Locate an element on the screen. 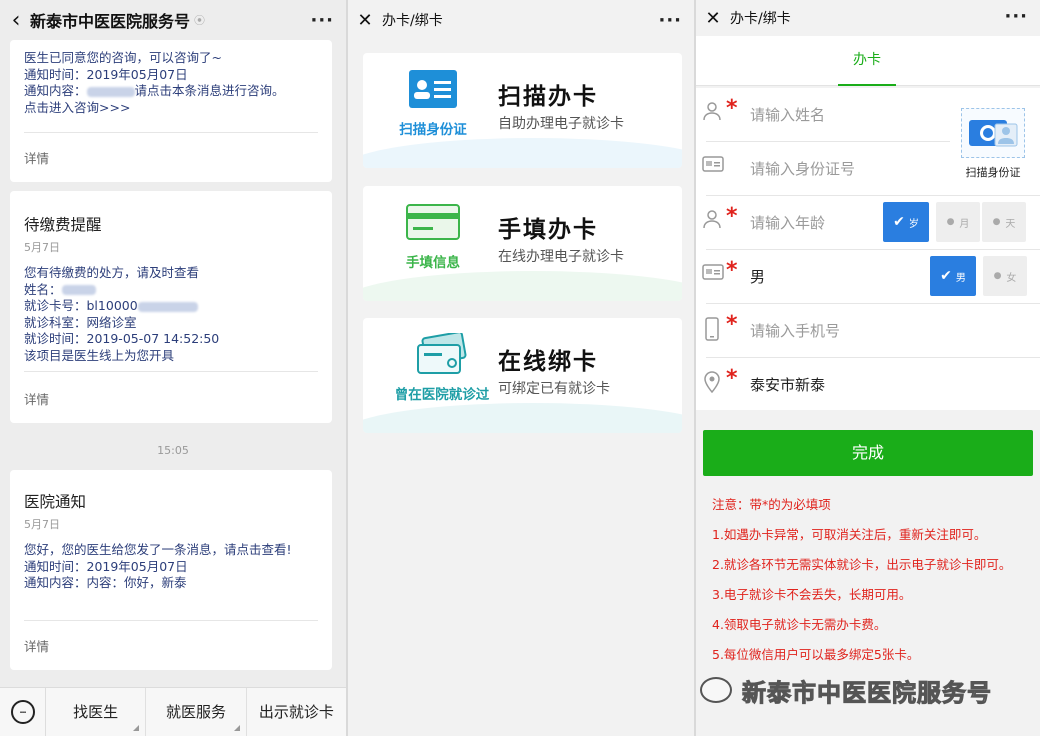 This screenshot has width=1040, height=736. watermark-text: 新泰市中医医院服务号 is located at coordinates (867, 692).